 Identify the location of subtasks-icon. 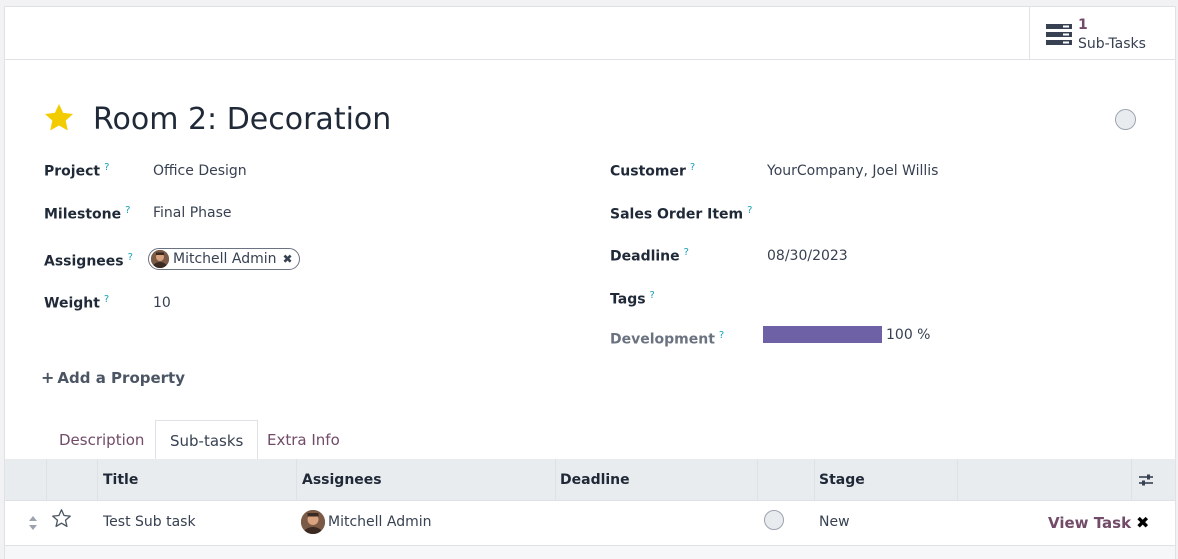
(1059, 34).